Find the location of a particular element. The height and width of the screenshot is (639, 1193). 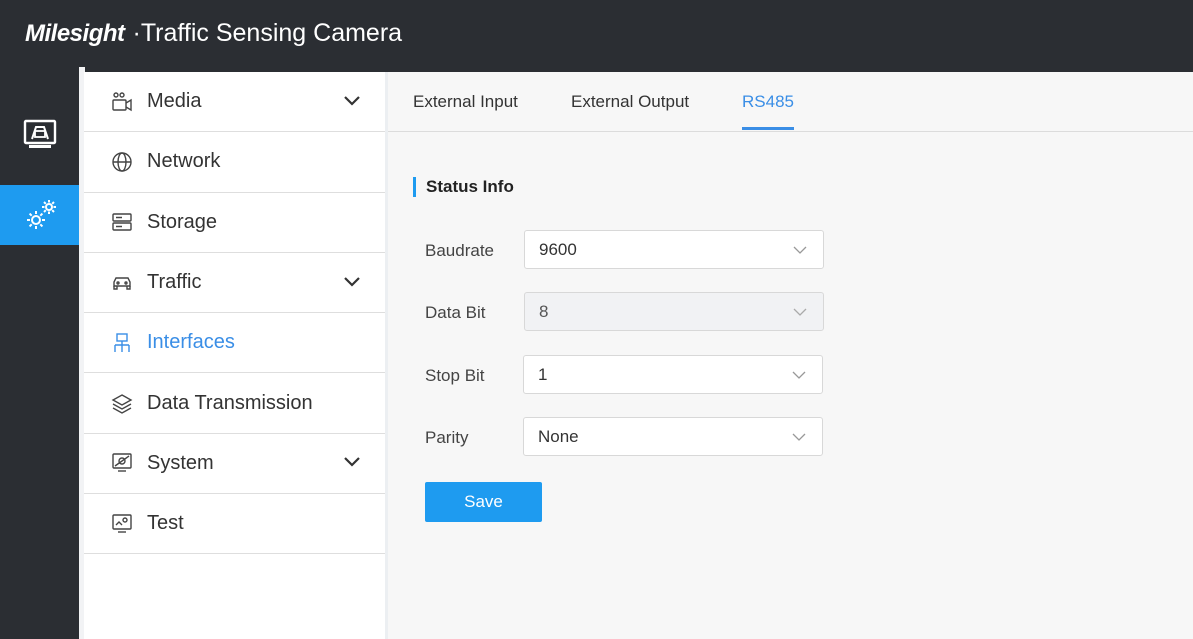

settings-button is located at coordinates (42, 215).